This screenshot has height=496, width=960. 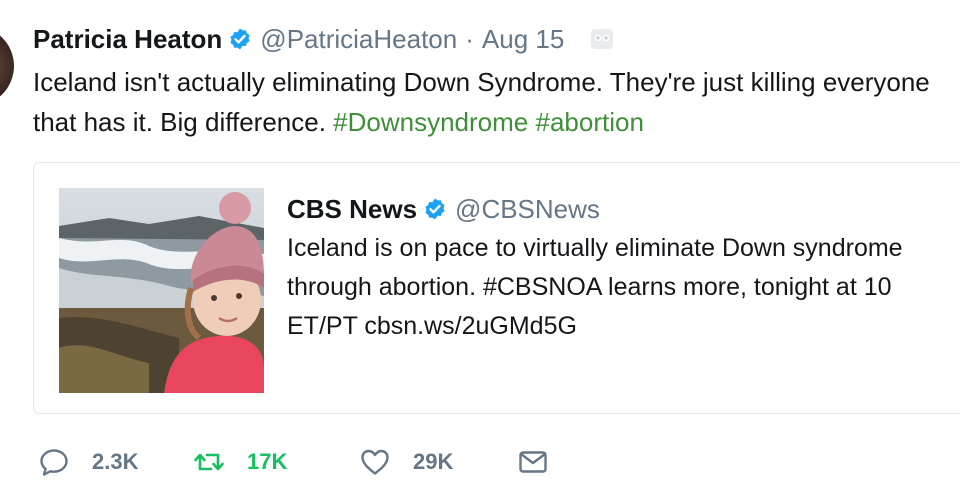 I want to click on reply-count: 2.3K, so click(x=115, y=461).